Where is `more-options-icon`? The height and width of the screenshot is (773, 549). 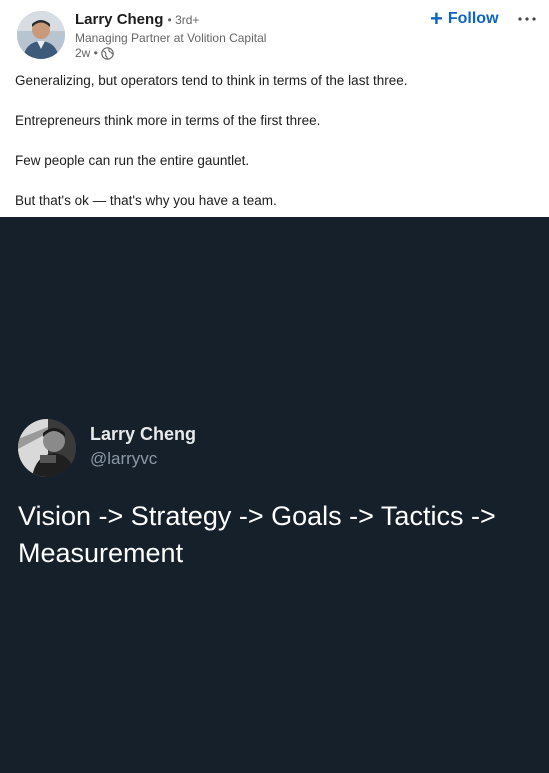 more-options-icon is located at coordinates (527, 19).